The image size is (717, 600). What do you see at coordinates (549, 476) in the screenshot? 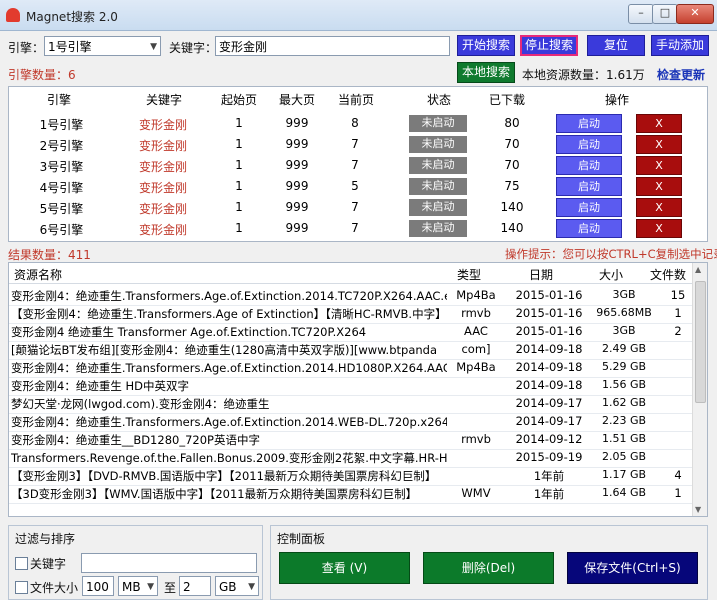
I see `resource-date: 1年前` at bounding box center [549, 476].